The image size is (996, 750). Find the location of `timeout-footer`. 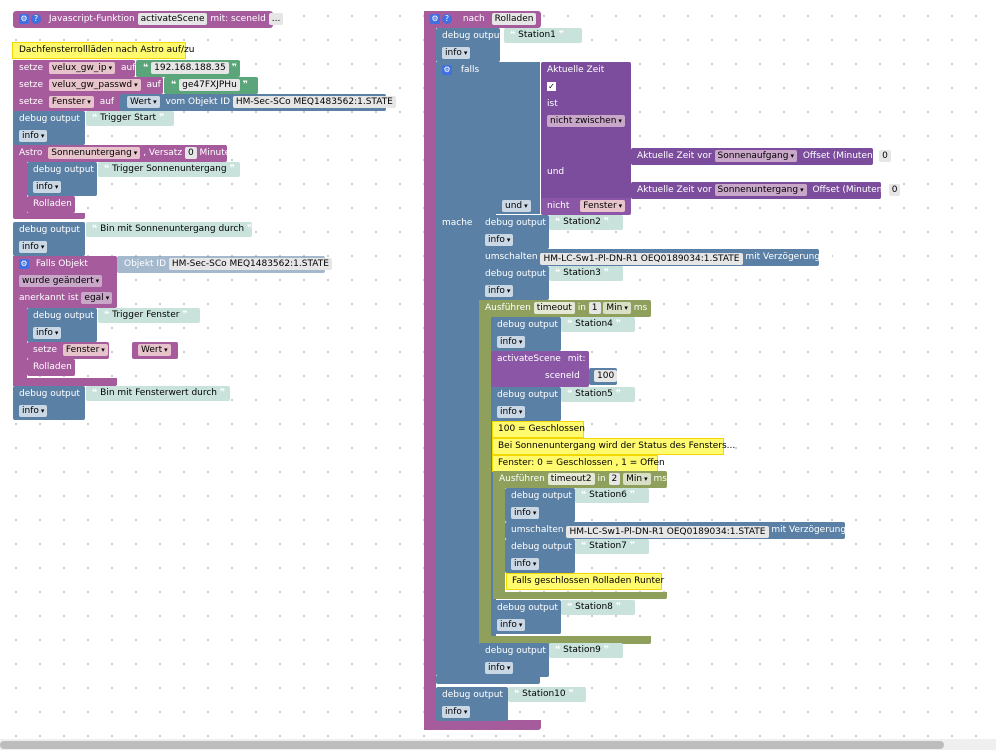

timeout-footer is located at coordinates (580, 595).